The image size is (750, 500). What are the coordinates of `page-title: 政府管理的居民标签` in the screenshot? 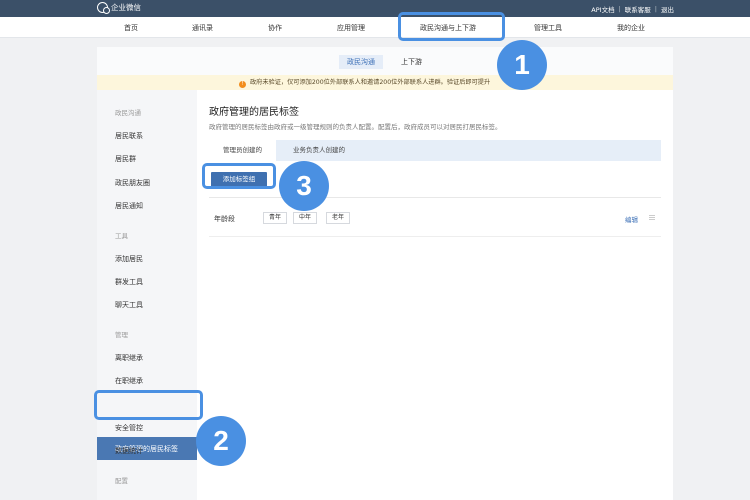 It's located at (254, 112).